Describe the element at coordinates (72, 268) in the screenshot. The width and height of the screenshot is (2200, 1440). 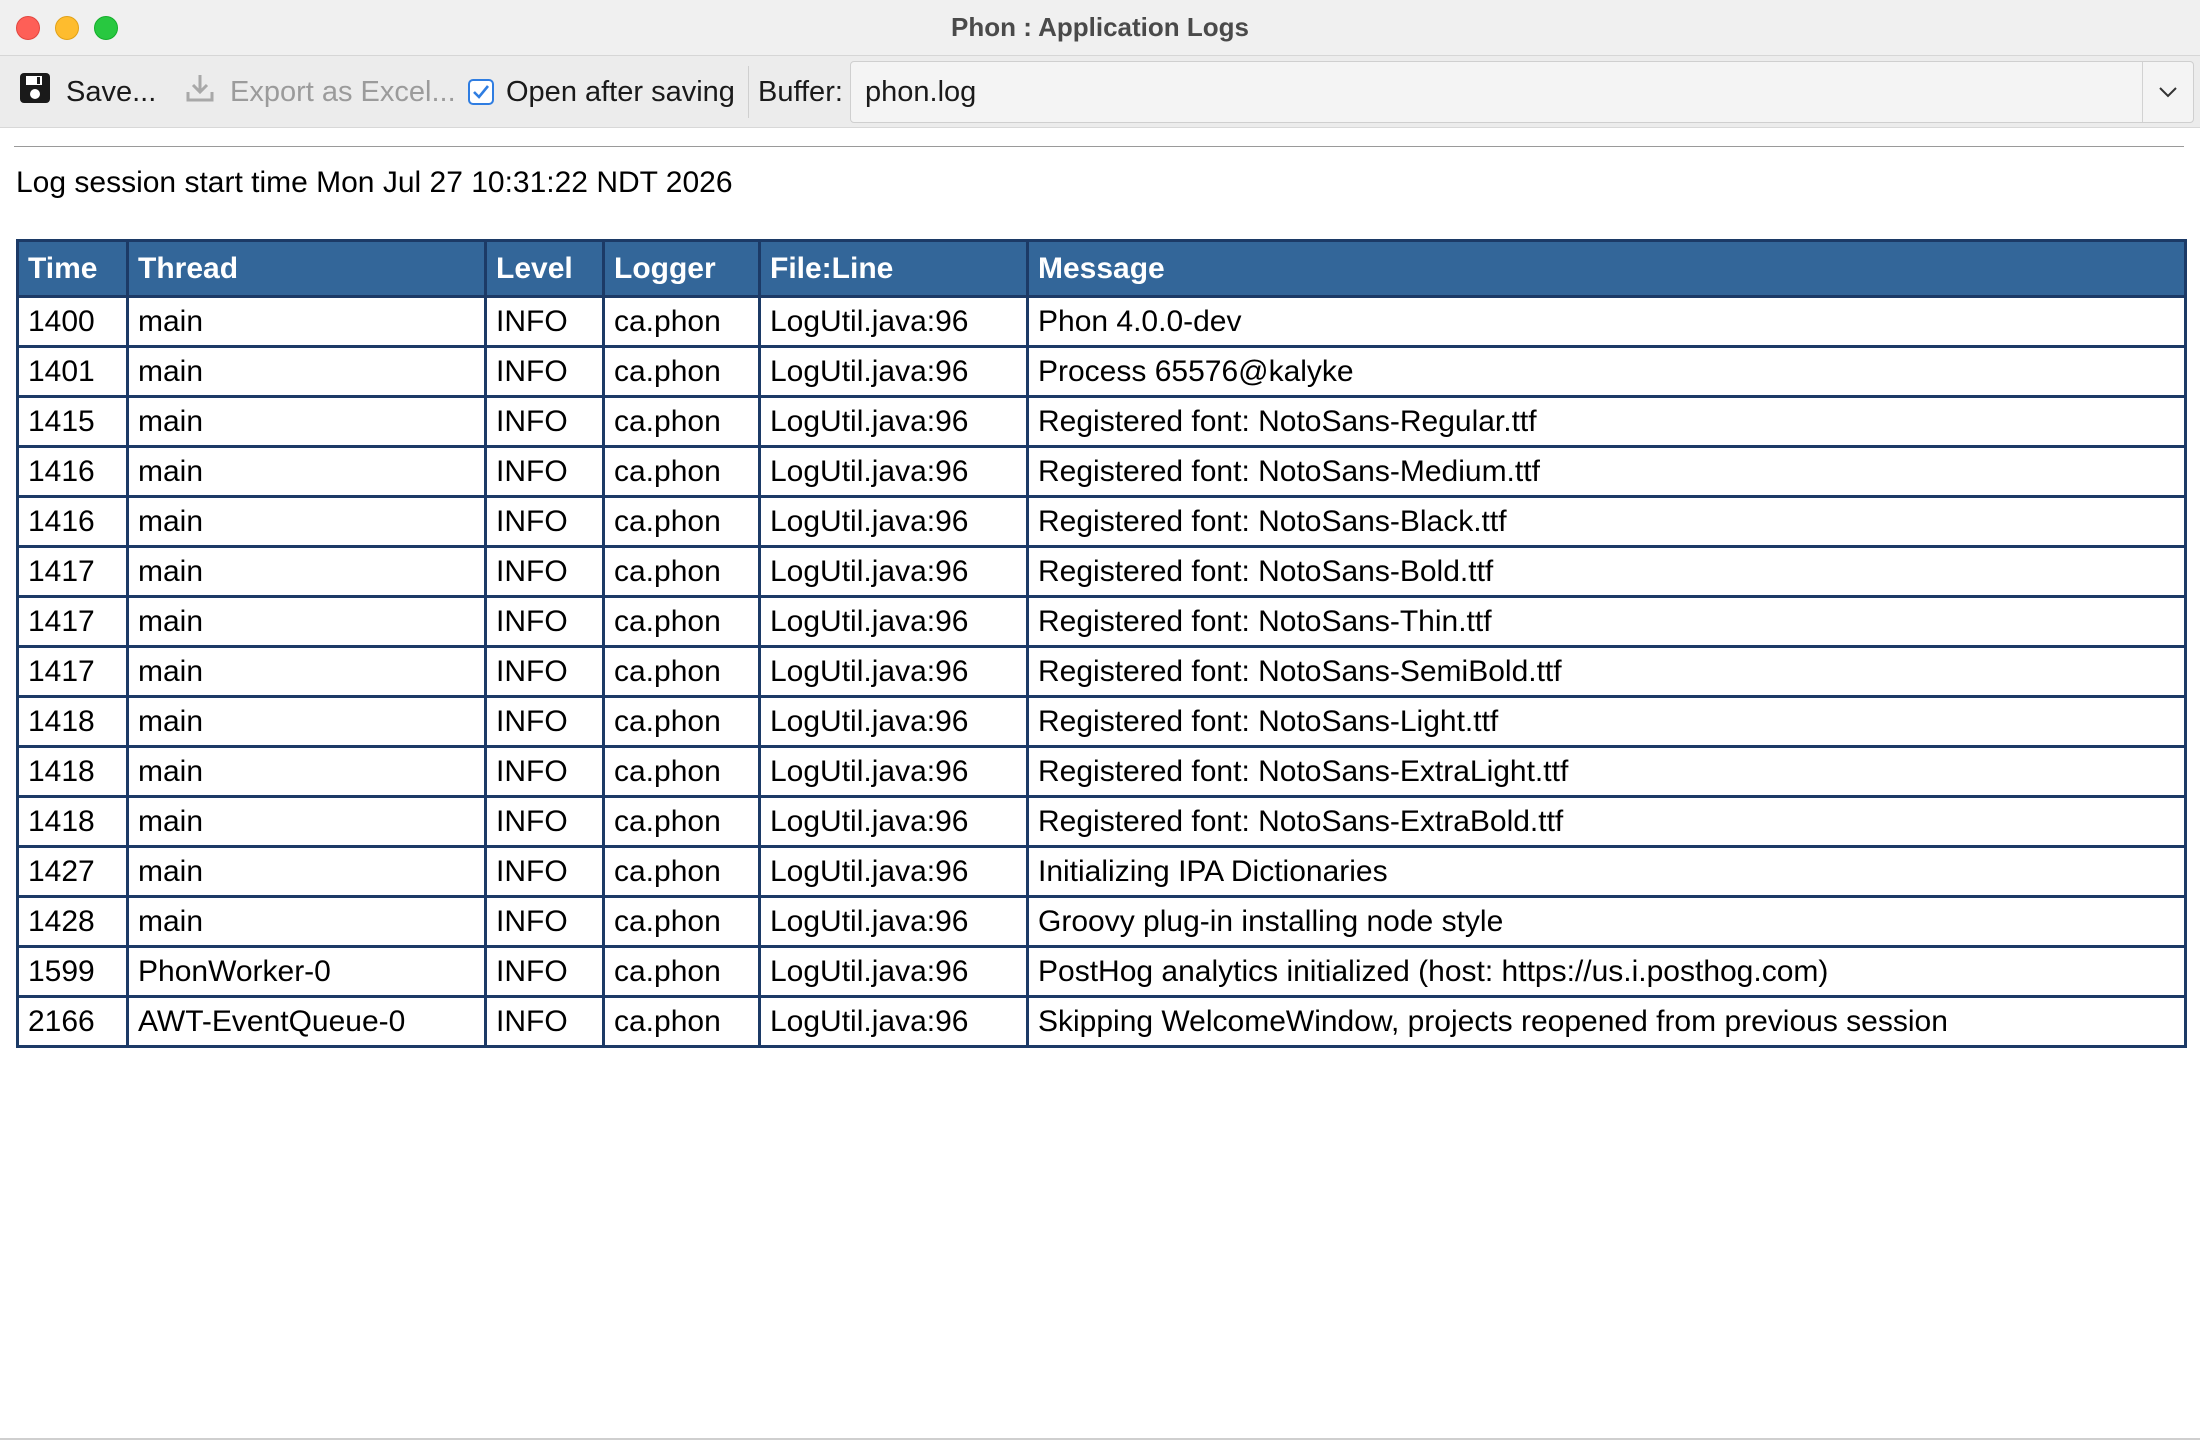
I see `column-header-time: Time` at that location.